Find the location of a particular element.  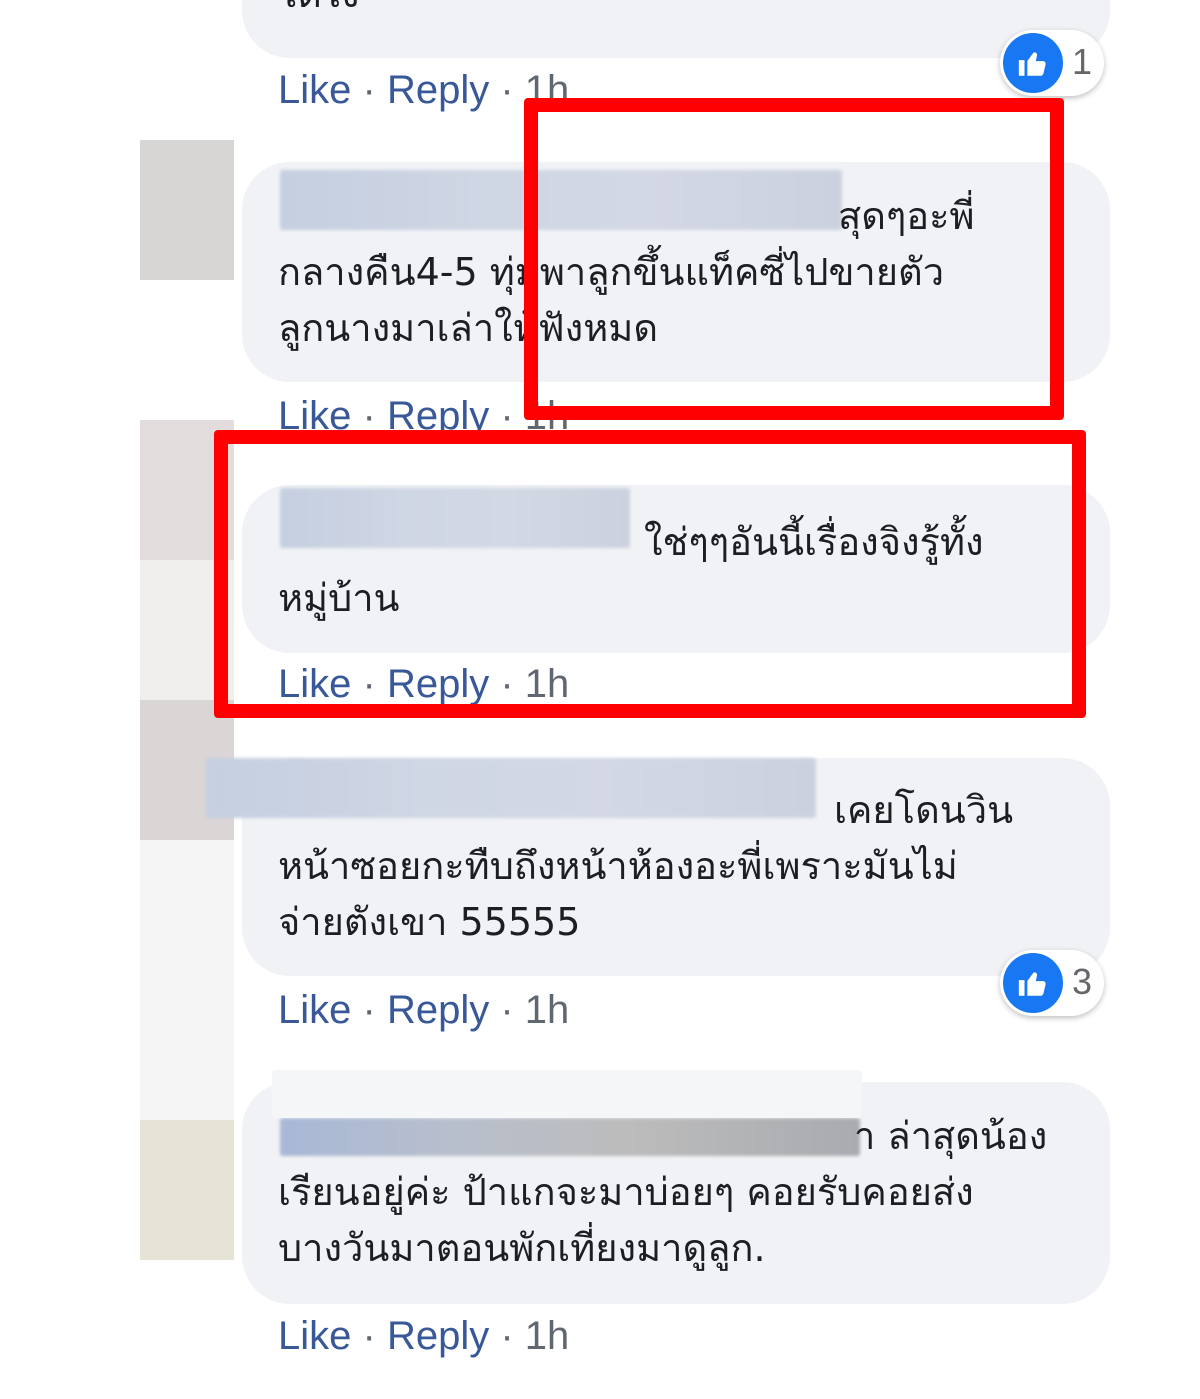

reaction-badge: 1 is located at coordinates (1052, 63).